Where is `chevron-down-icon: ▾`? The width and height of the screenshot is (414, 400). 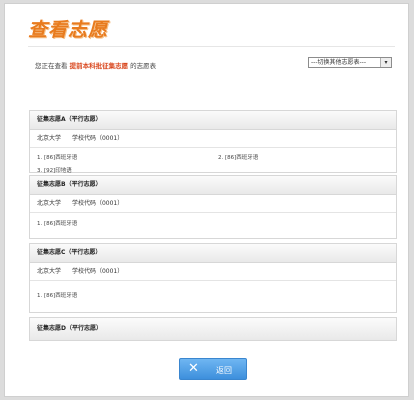
chevron-down-icon: ▾ is located at coordinates (385, 62).